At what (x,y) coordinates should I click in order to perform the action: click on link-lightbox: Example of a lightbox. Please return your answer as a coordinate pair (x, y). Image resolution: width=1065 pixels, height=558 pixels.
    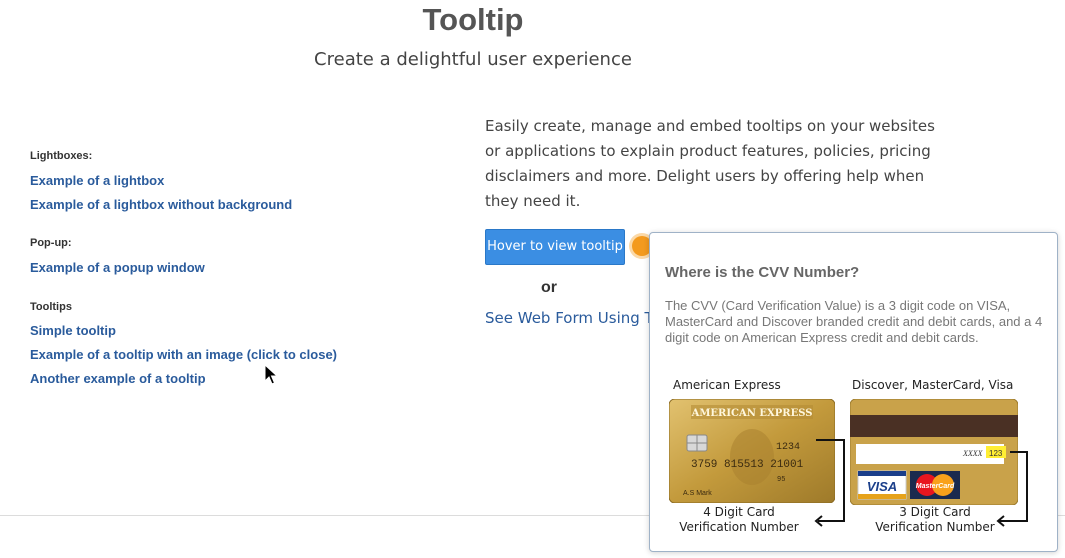
    Looking at the image, I should click on (97, 180).